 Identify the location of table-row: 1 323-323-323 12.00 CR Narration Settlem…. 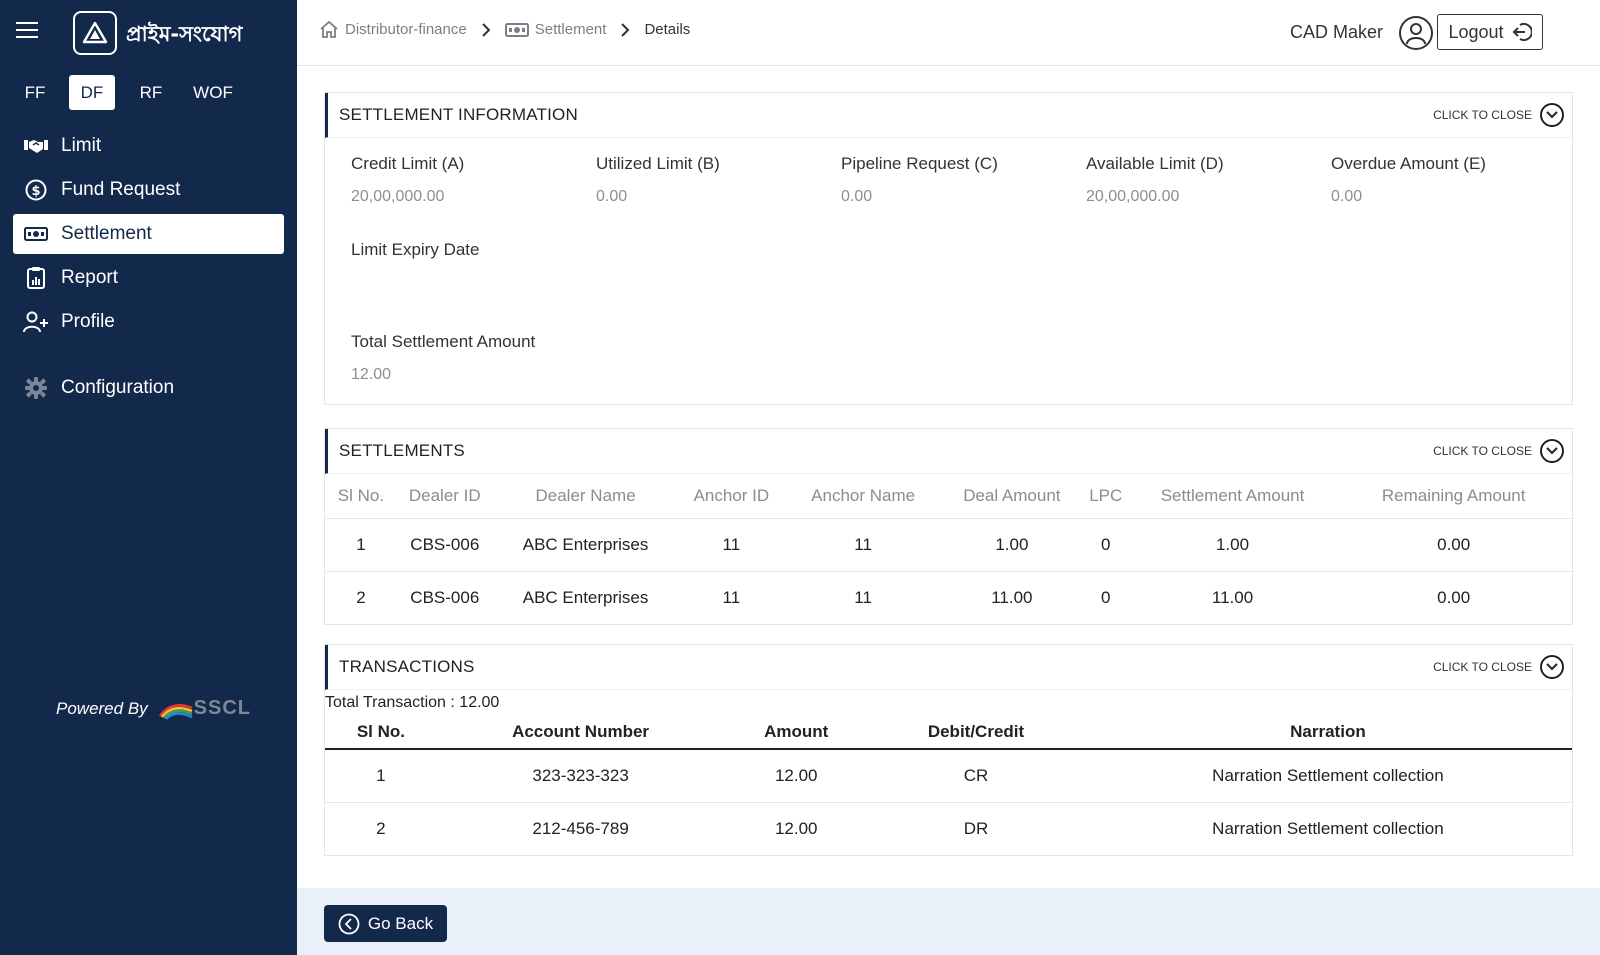
(948, 776).